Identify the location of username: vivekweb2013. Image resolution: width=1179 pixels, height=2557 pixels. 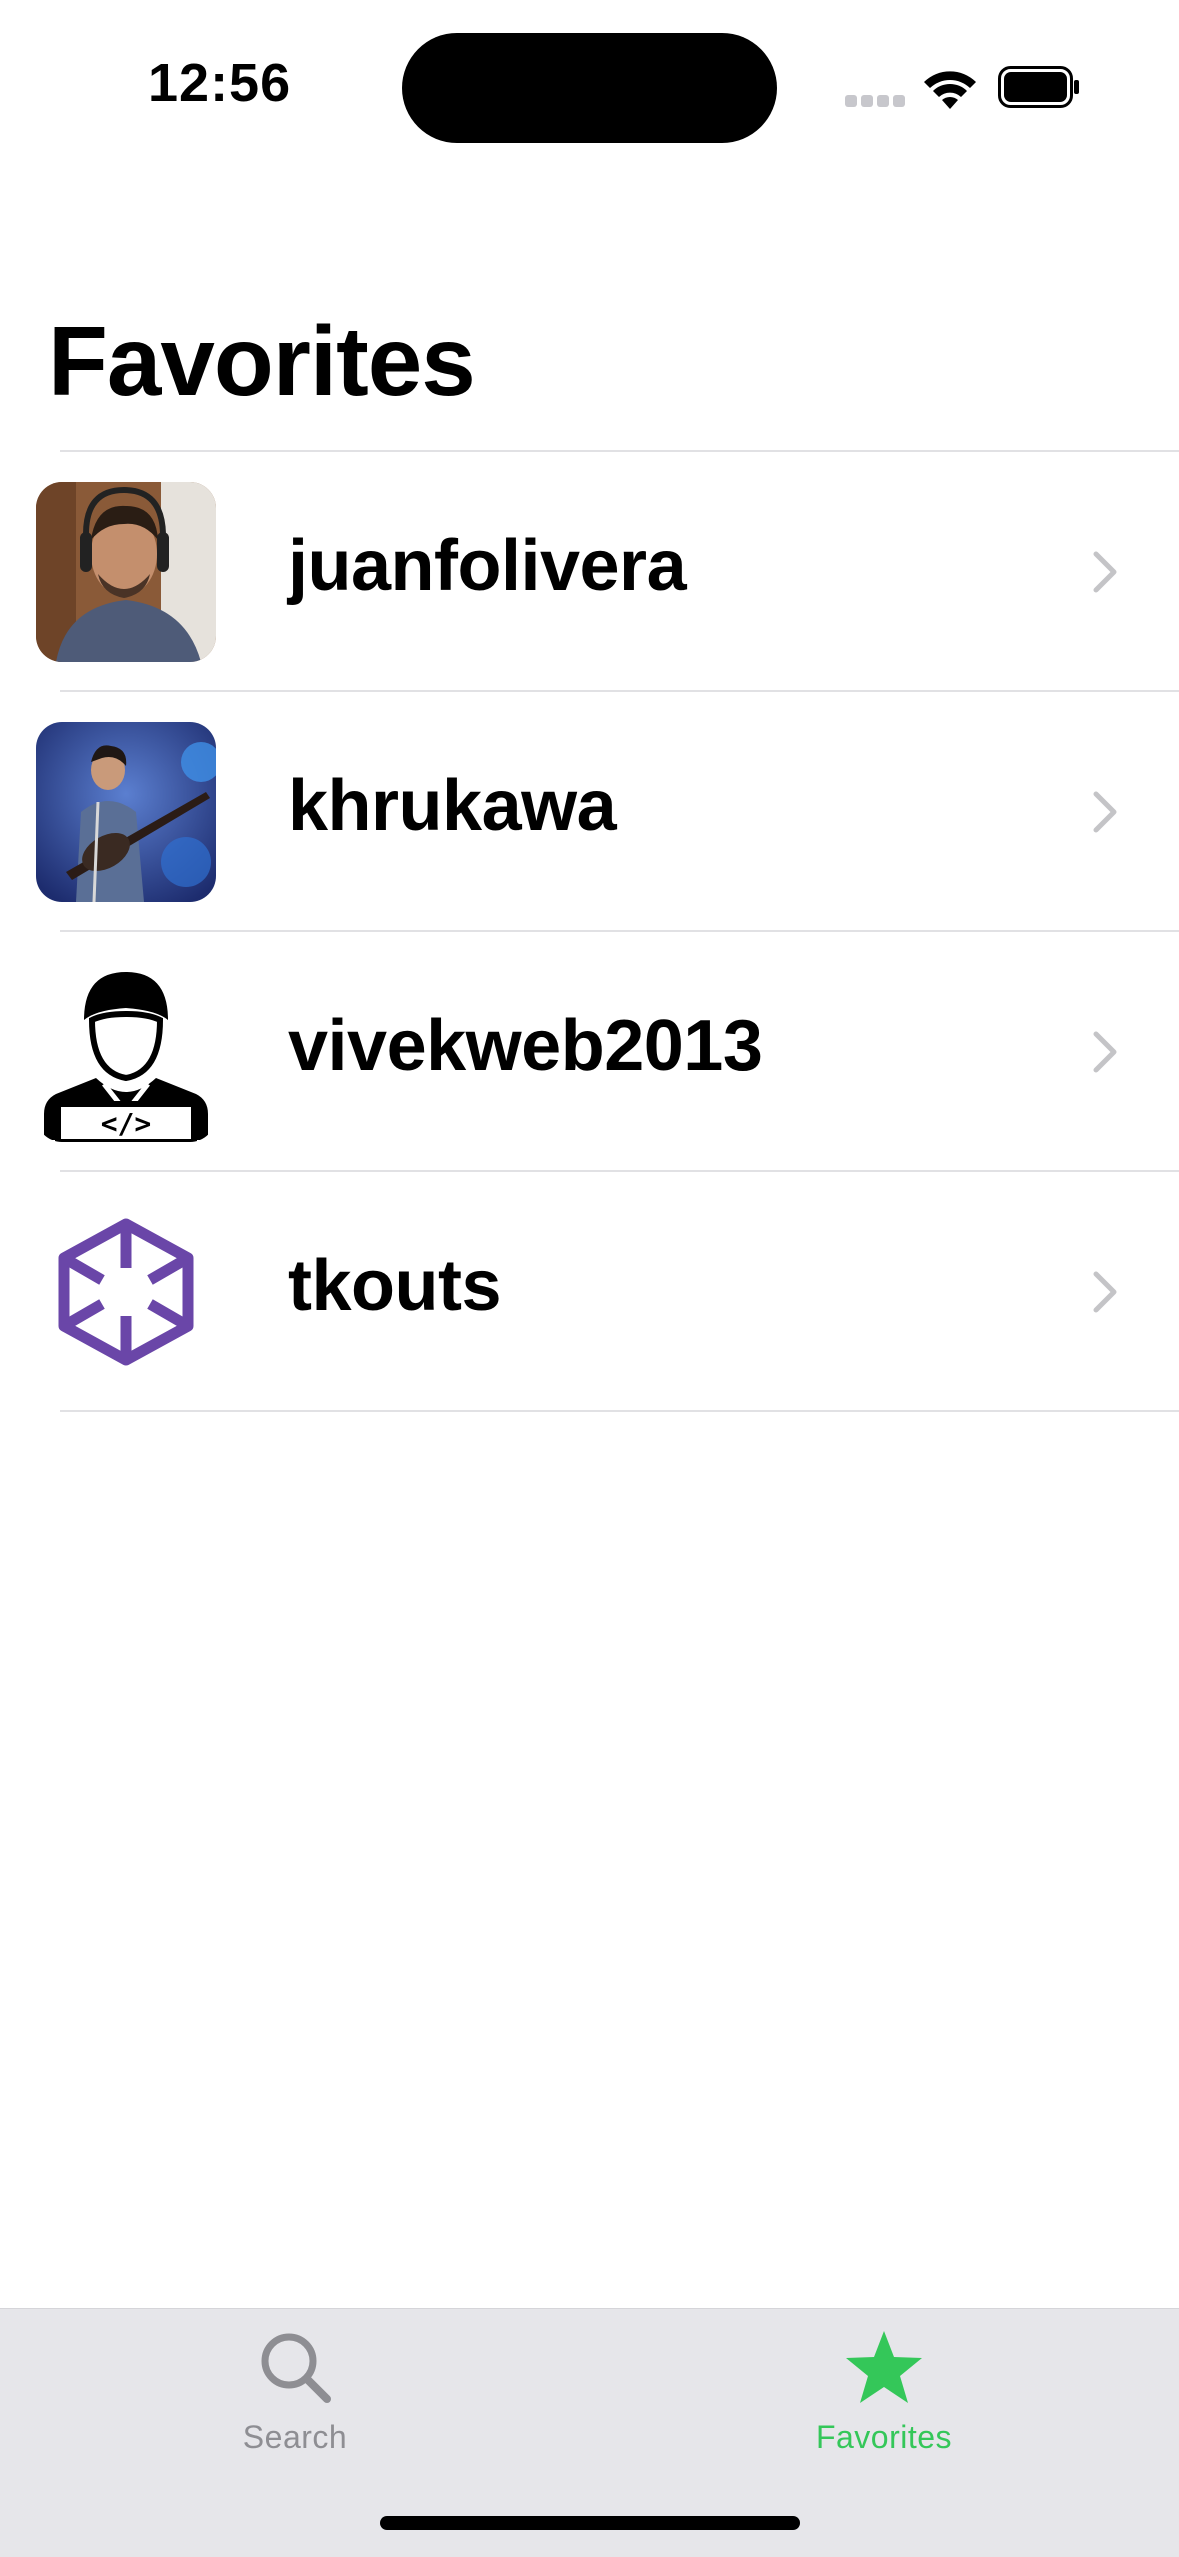
(525, 1046).